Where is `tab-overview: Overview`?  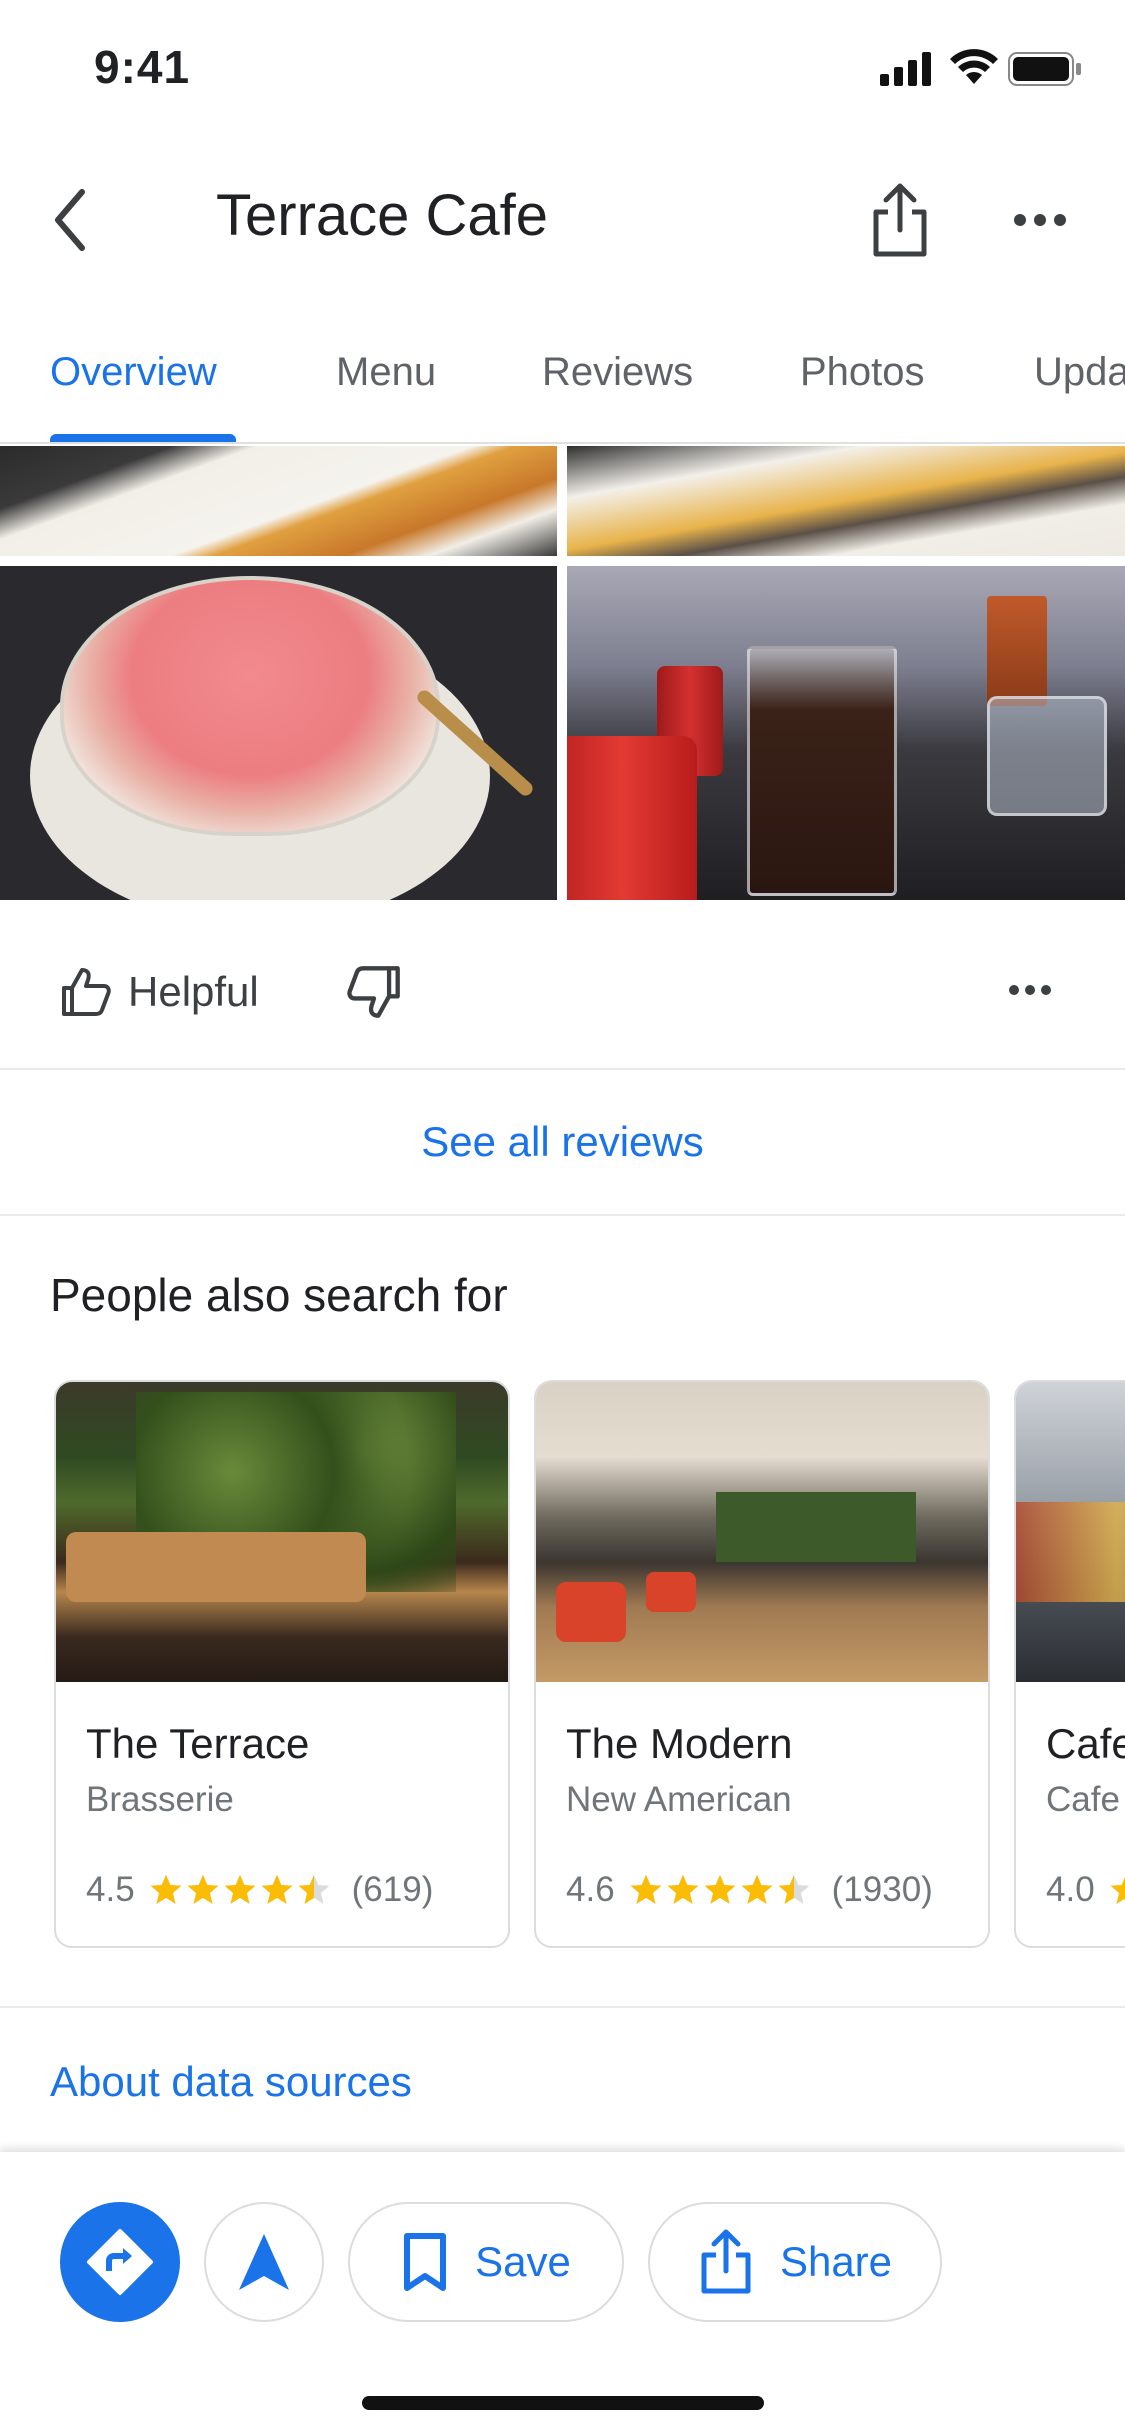
tab-overview: Overview is located at coordinates (133, 372).